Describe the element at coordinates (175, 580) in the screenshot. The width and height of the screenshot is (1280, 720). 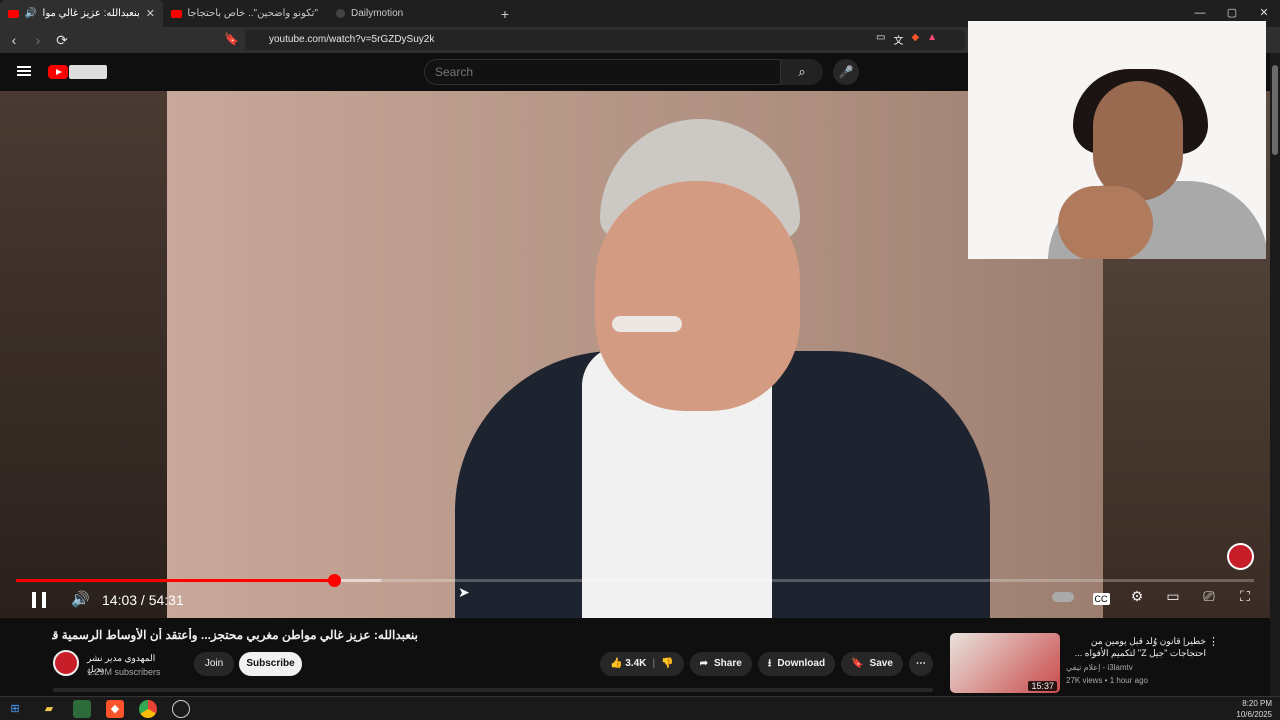
I see `progress-played` at that location.